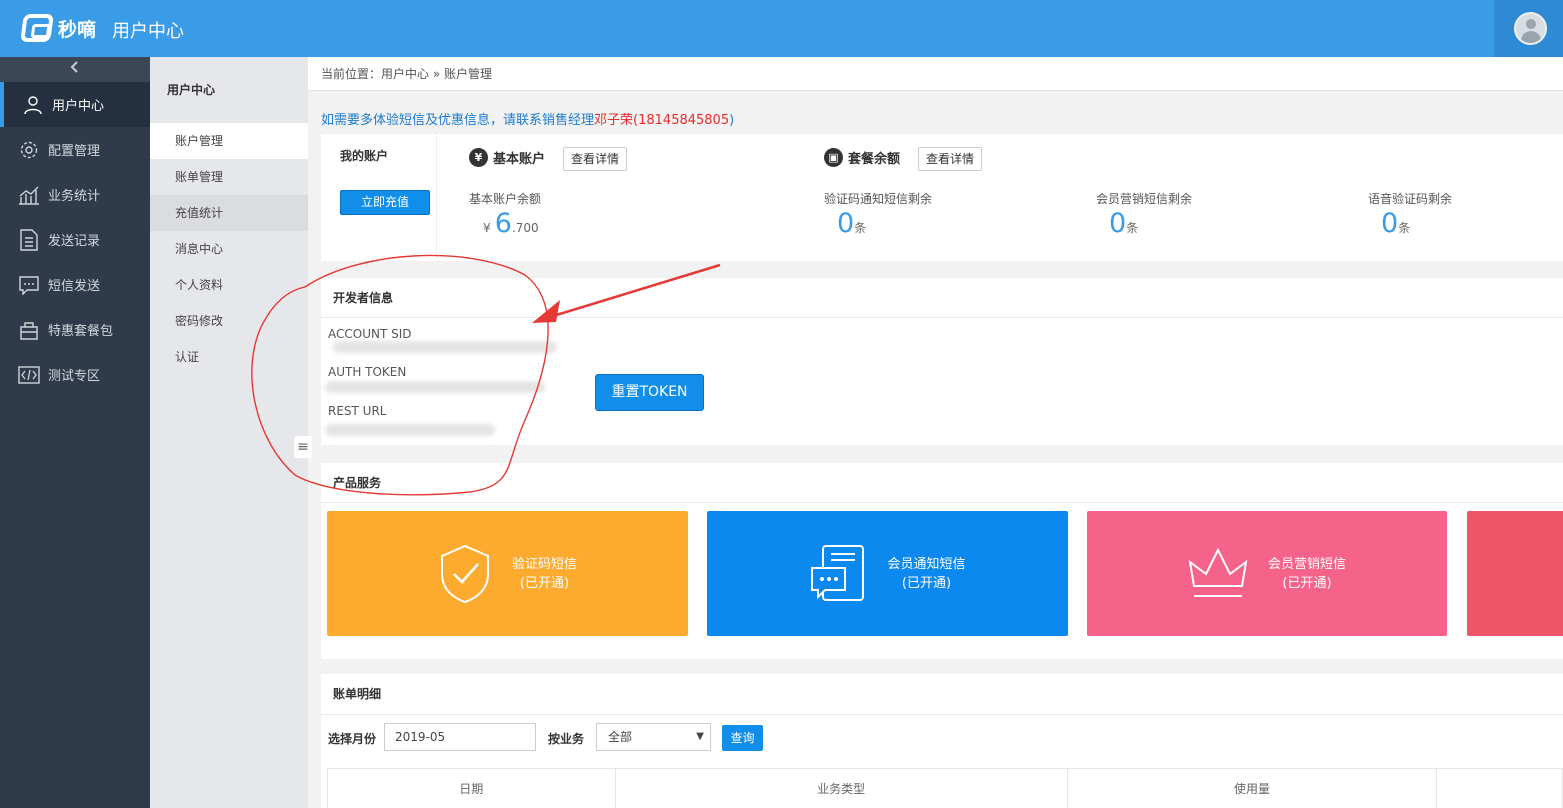 This screenshot has height=808, width=1563. Describe the element at coordinates (874, 159) in the screenshot. I see `package-balance-title: 套餐余额` at that location.